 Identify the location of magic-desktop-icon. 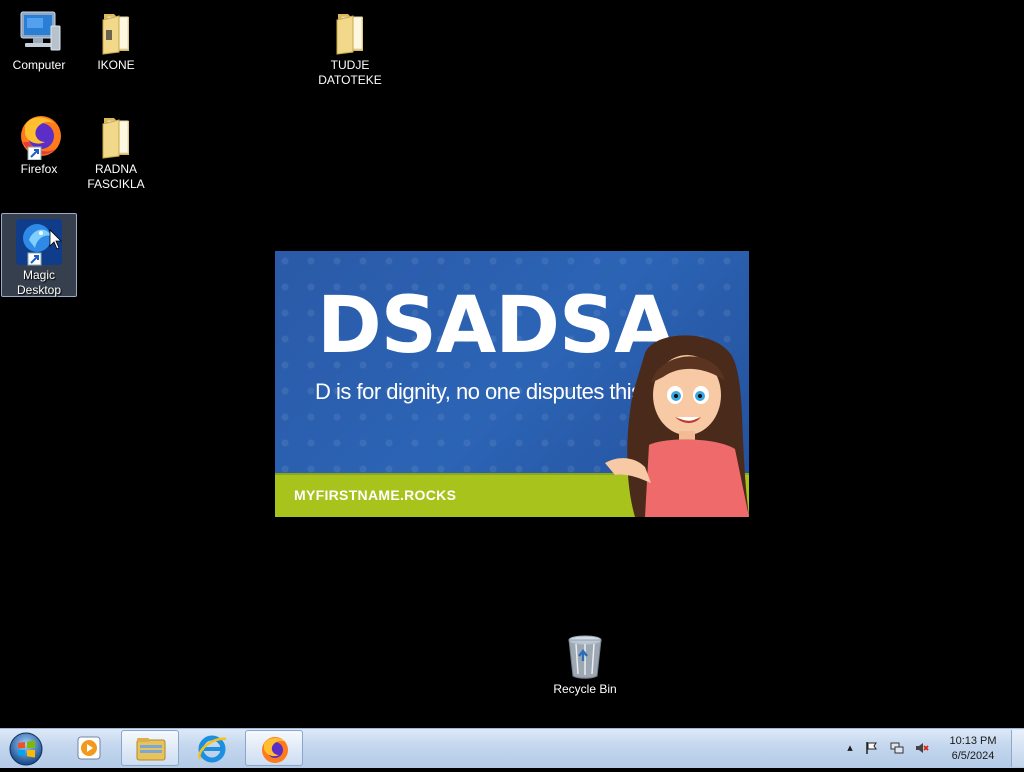
(39, 242).